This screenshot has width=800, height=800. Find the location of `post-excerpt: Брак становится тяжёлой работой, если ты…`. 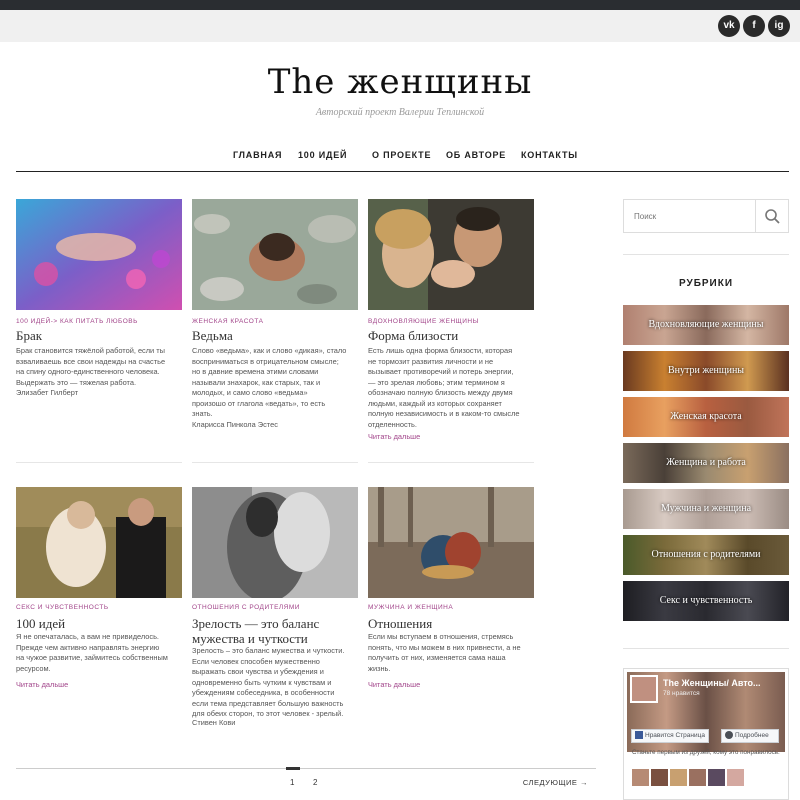

post-excerpt: Брак становится тяжёлой работой, если ты… is located at coordinates (91, 371).